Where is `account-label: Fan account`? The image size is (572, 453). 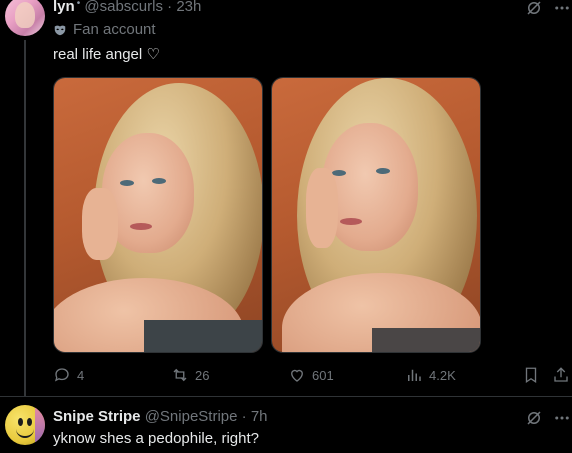
account-label: Fan account is located at coordinates (104, 29).